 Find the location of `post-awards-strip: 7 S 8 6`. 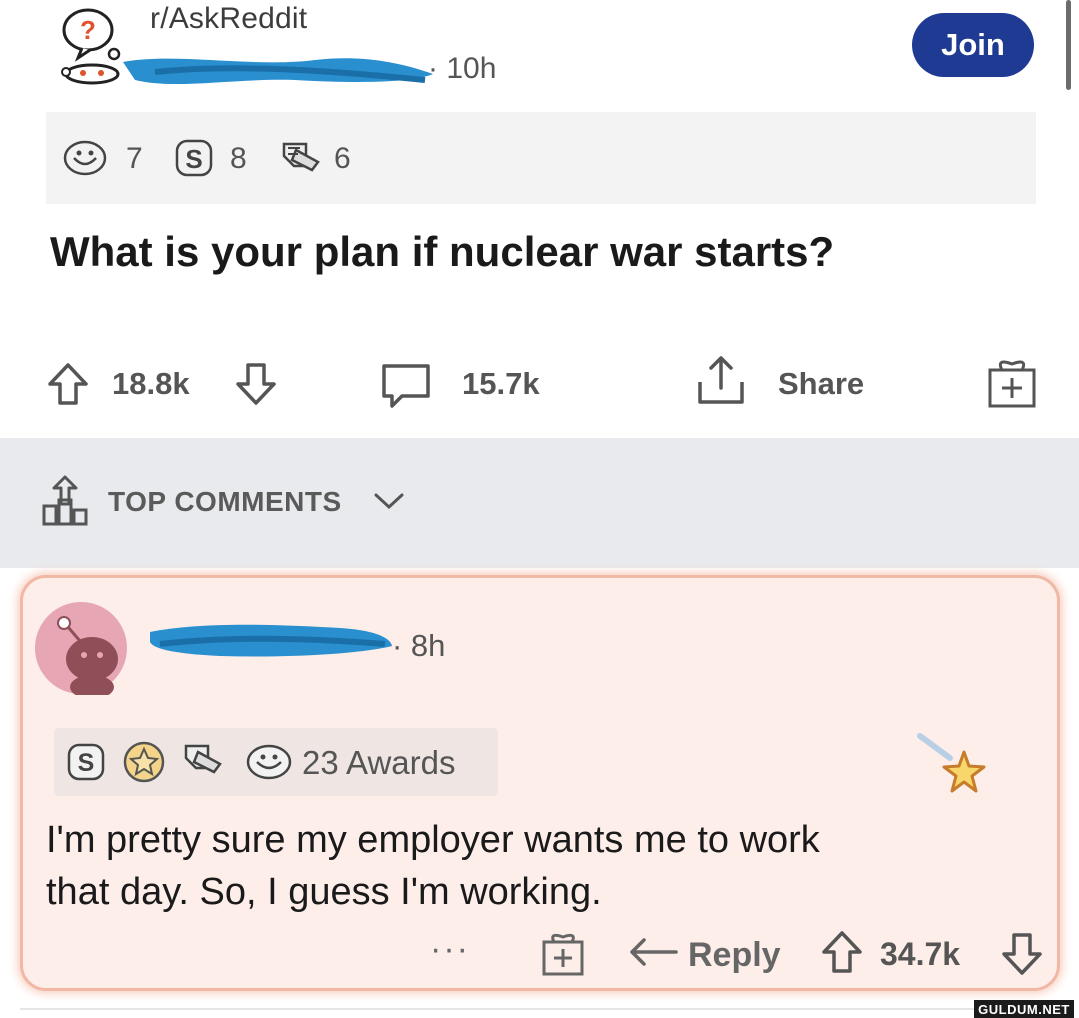

post-awards-strip: 7 S 8 6 is located at coordinates (541, 158).